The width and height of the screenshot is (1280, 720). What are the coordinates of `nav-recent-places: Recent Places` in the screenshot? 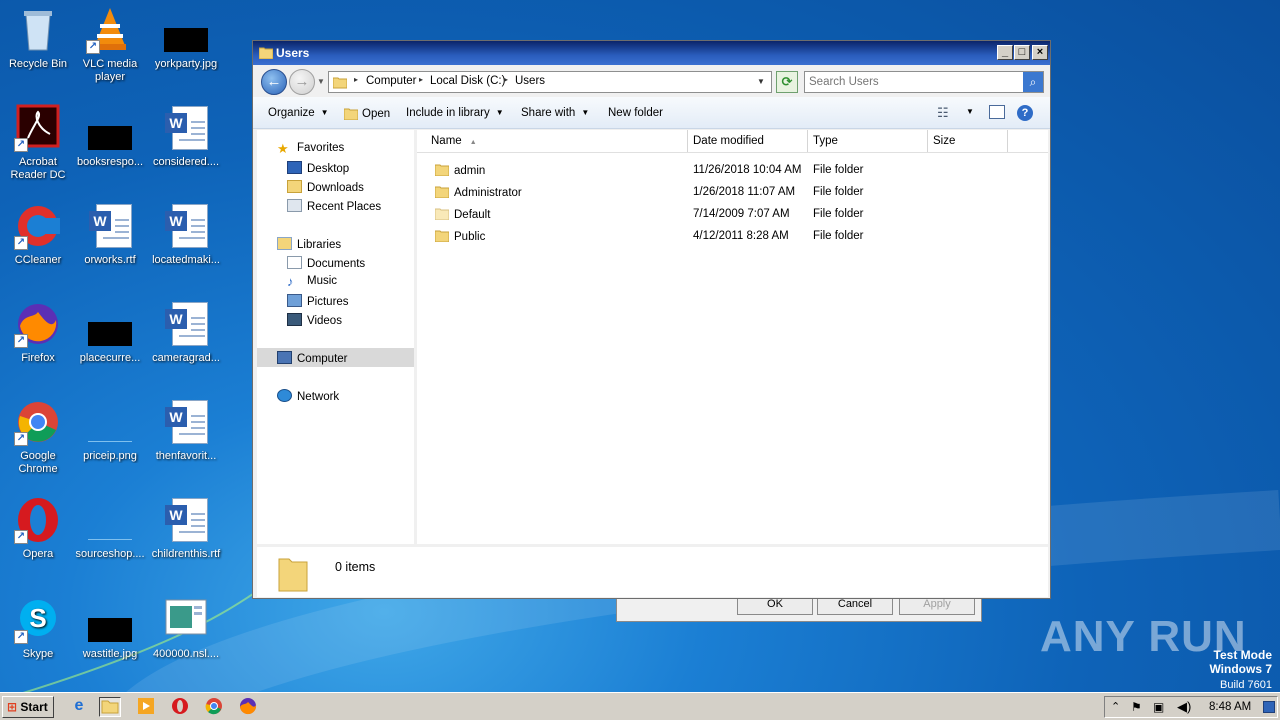 It's located at (334, 206).